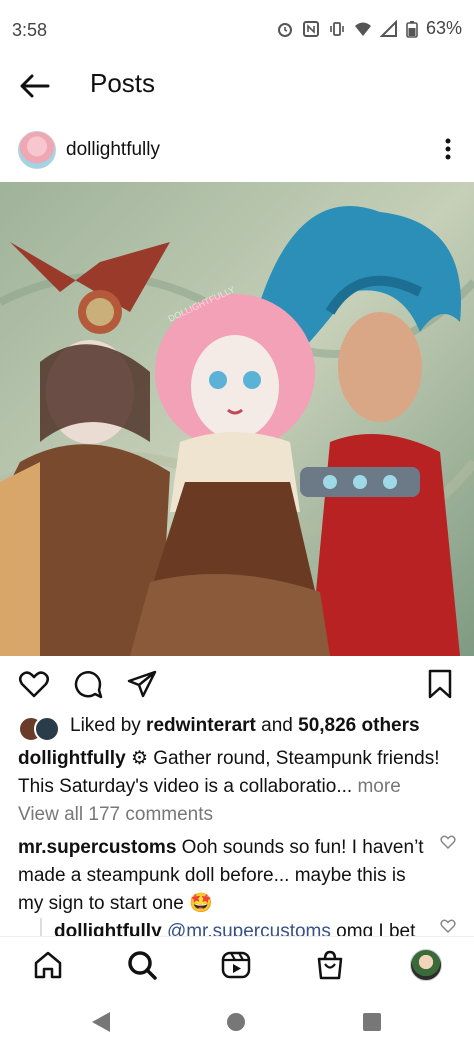  I want to click on vibrate-icon, so click(337, 28).